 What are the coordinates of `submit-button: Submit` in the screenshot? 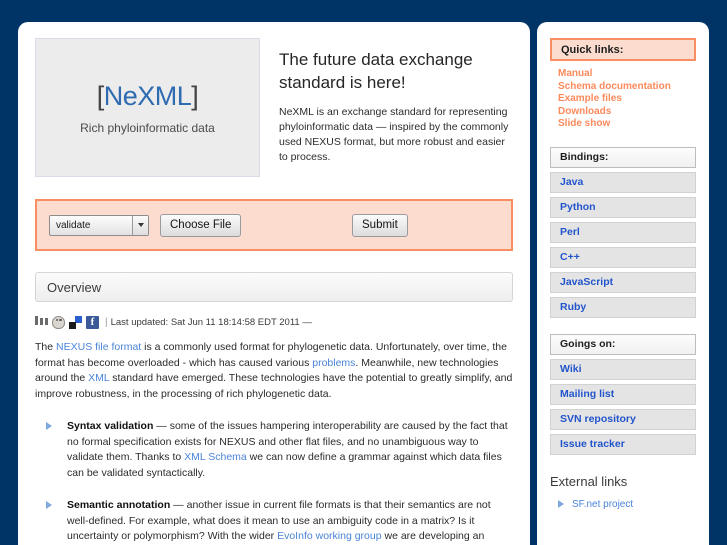 It's located at (380, 225).